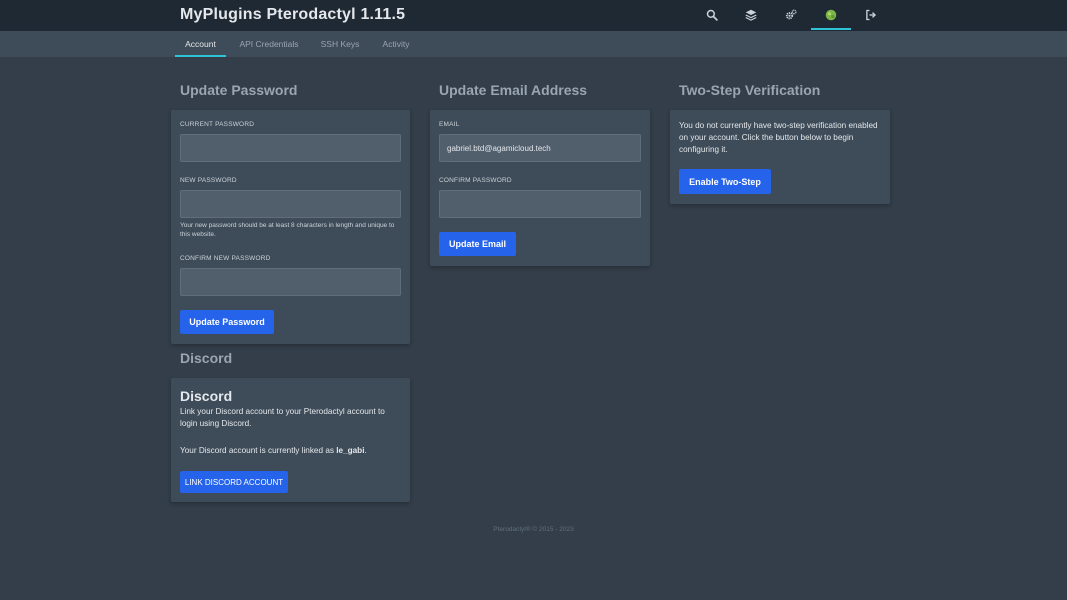 Image resolution: width=1067 pixels, height=600 pixels. What do you see at coordinates (292, 15) in the screenshot?
I see `brand-title: MyPlugins Pterodactyl 1.11.5` at bounding box center [292, 15].